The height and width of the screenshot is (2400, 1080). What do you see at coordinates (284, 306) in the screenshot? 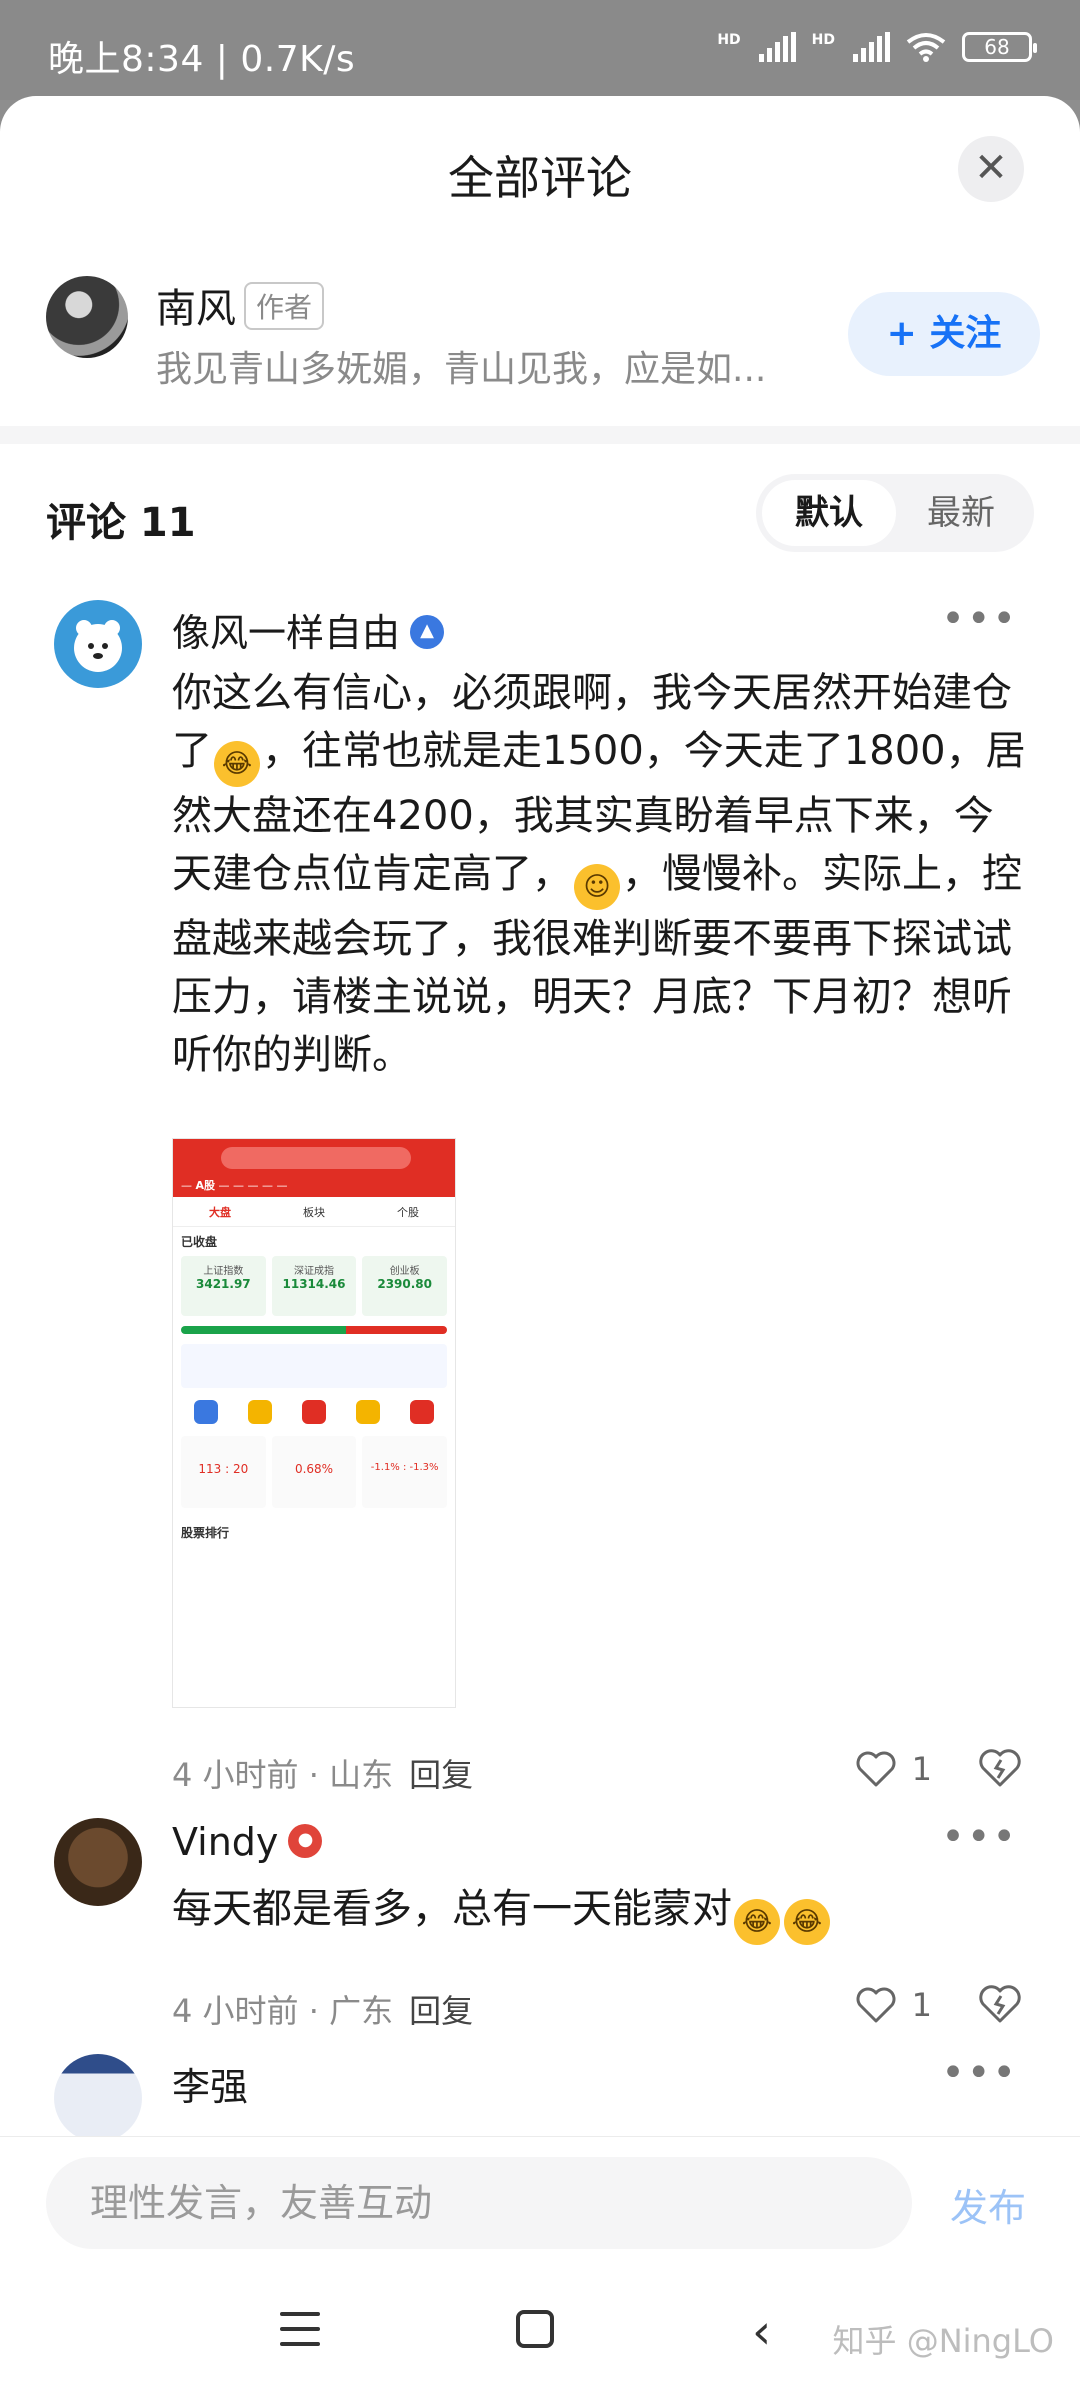
I see `author-badge: 作者` at bounding box center [284, 306].